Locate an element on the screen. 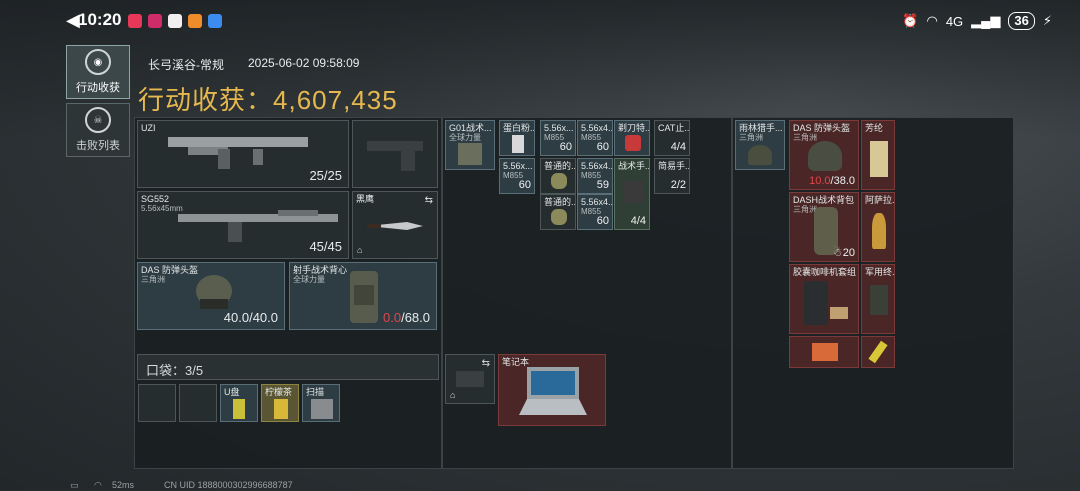 Image resolution: width=1080 pixels, height=491 pixels. match-datetime: 2025-06-02 09:58:09 is located at coordinates (304, 63).